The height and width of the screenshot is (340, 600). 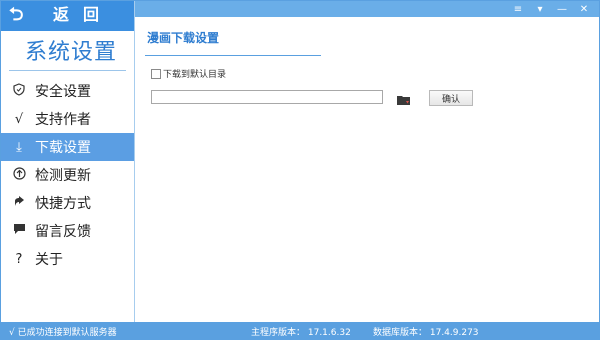 What do you see at coordinates (183, 38) in the screenshot?
I see `page-title: 漫画下载设置` at bounding box center [183, 38].